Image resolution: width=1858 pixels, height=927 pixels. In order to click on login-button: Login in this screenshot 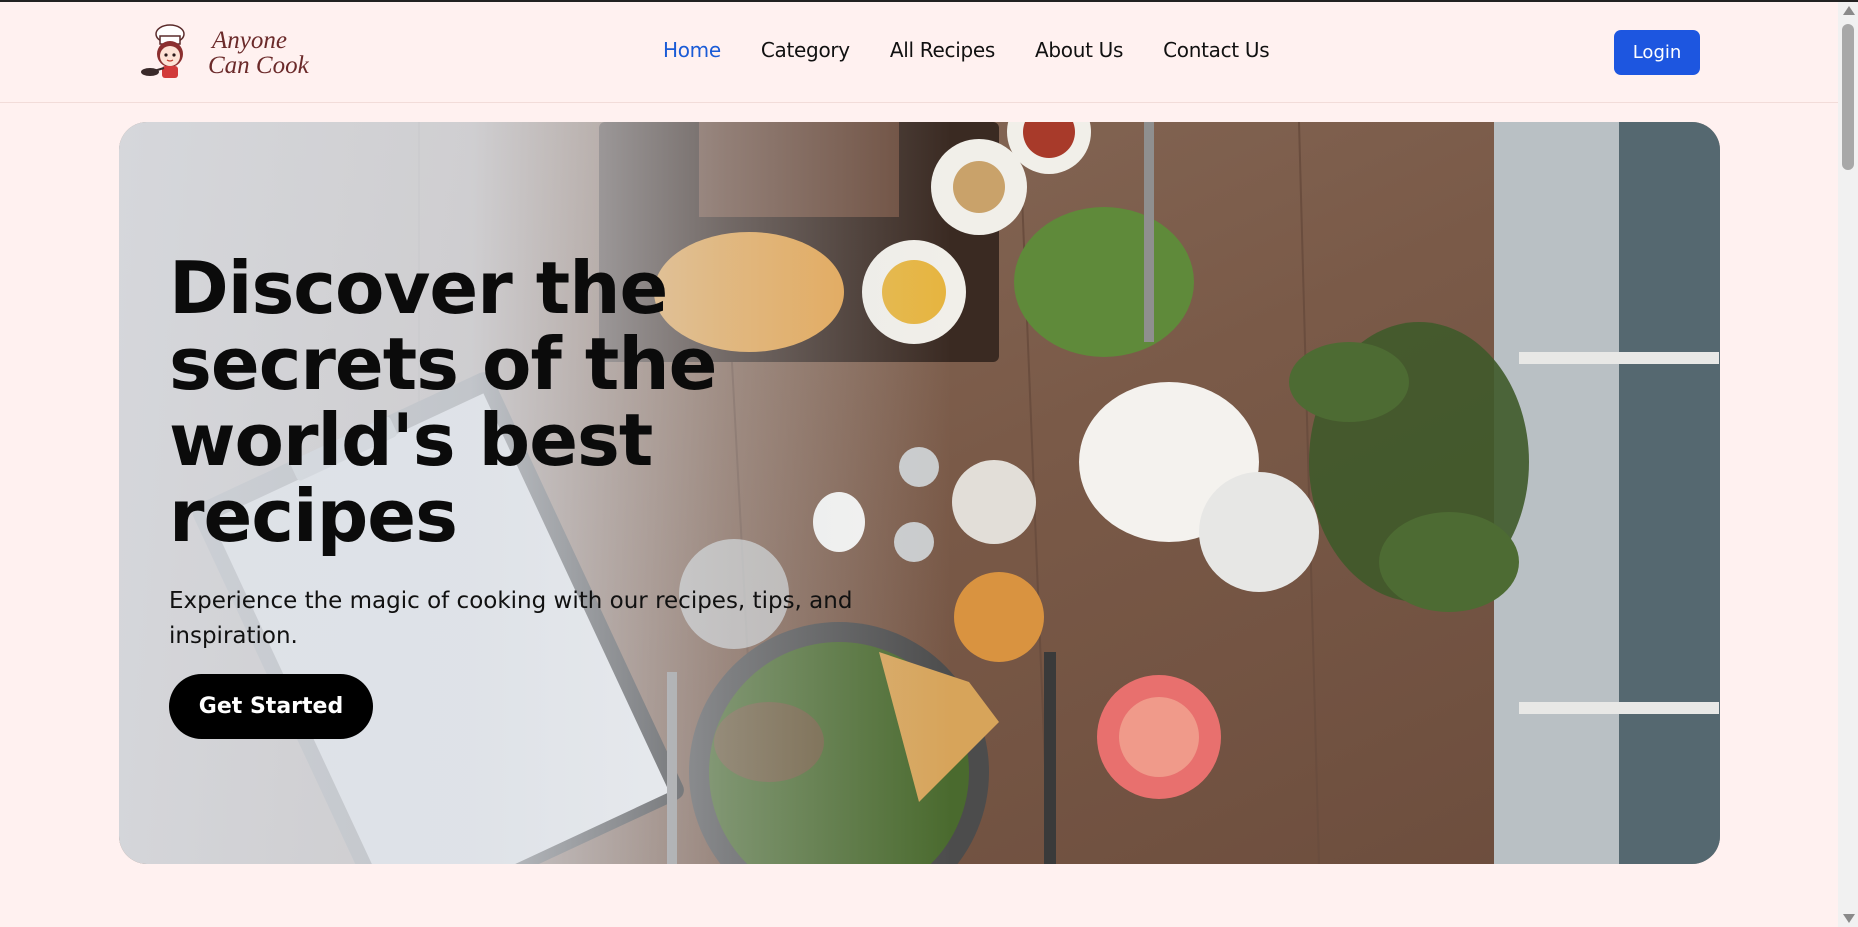, I will do `click(1657, 52)`.